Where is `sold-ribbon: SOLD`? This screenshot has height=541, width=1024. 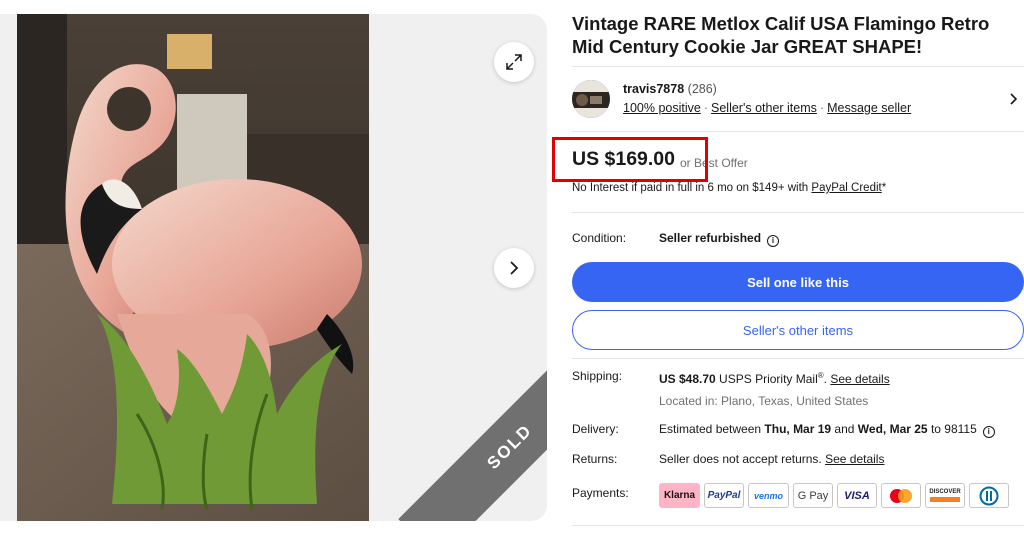 sold-ribbon: SOLD is located at coordinates (458, 432).